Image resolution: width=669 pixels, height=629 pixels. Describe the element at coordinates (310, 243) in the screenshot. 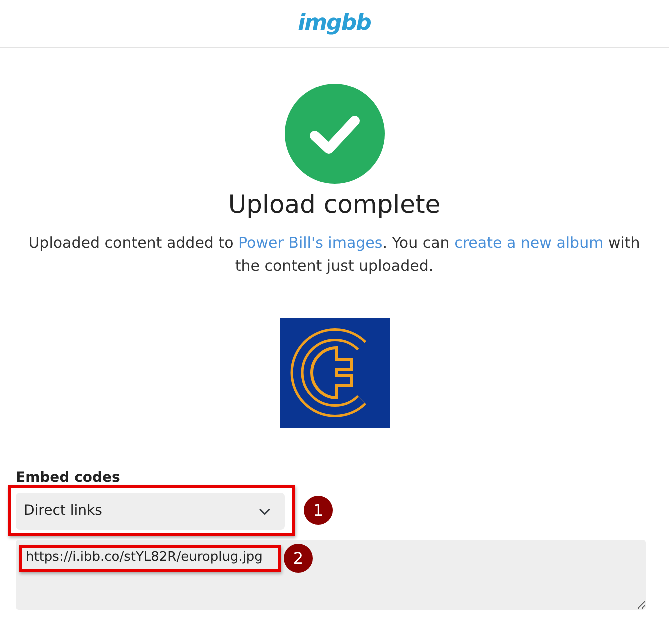

I see `album-link: Power Bill's images` at that location.